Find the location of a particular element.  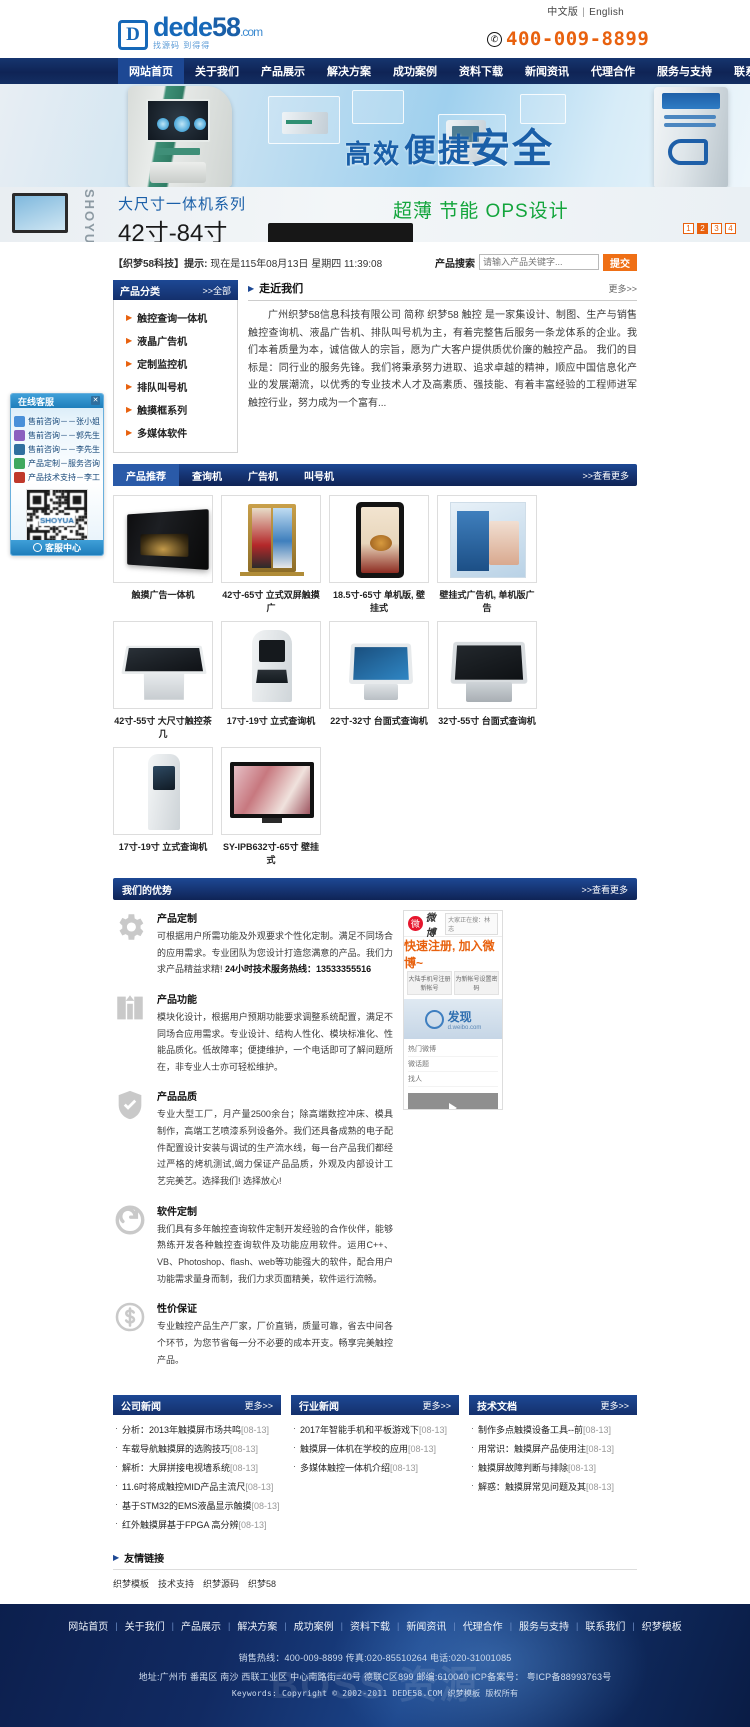

product-card: 42寸-55寸 大尺寸触控茶几 is located at coordinates (163, 680).